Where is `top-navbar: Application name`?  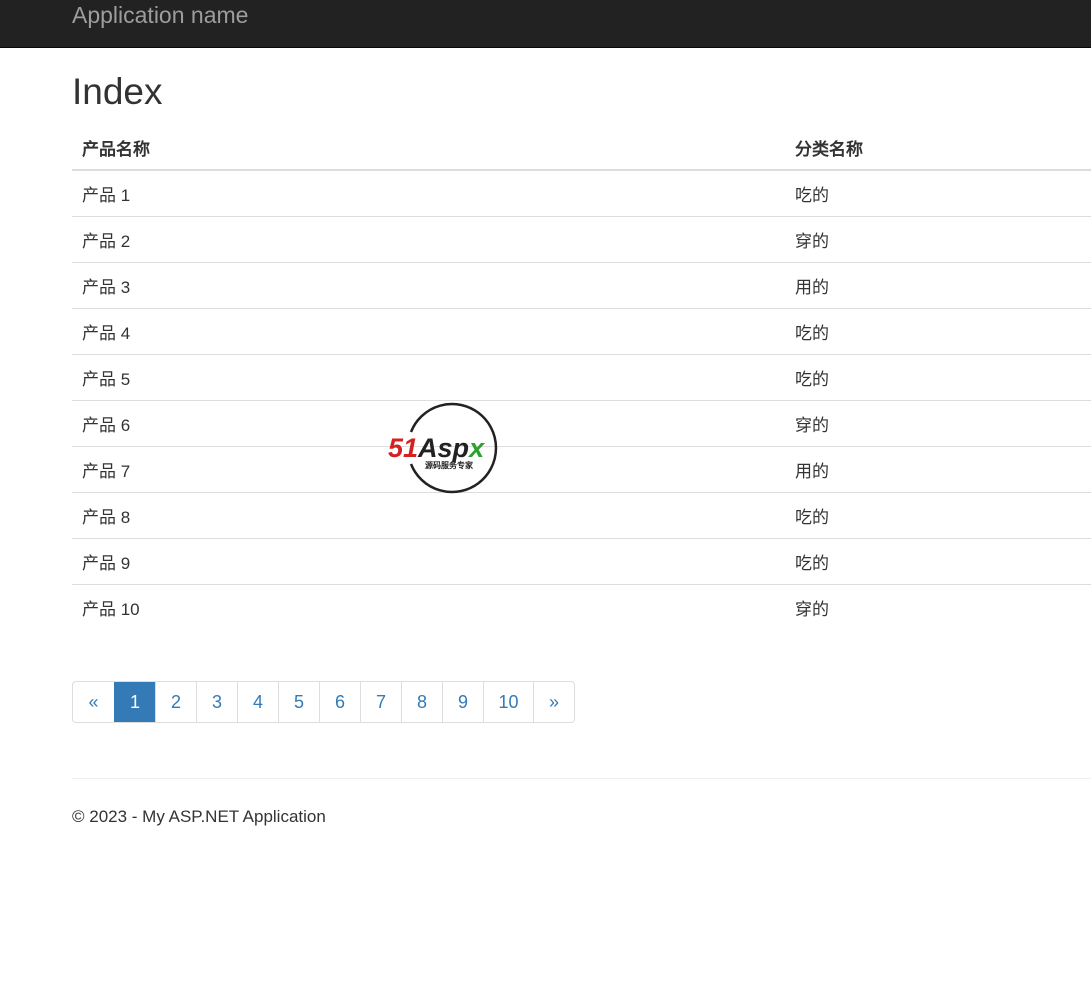
top-navbar: Application name is located at coordinates (545, 24).